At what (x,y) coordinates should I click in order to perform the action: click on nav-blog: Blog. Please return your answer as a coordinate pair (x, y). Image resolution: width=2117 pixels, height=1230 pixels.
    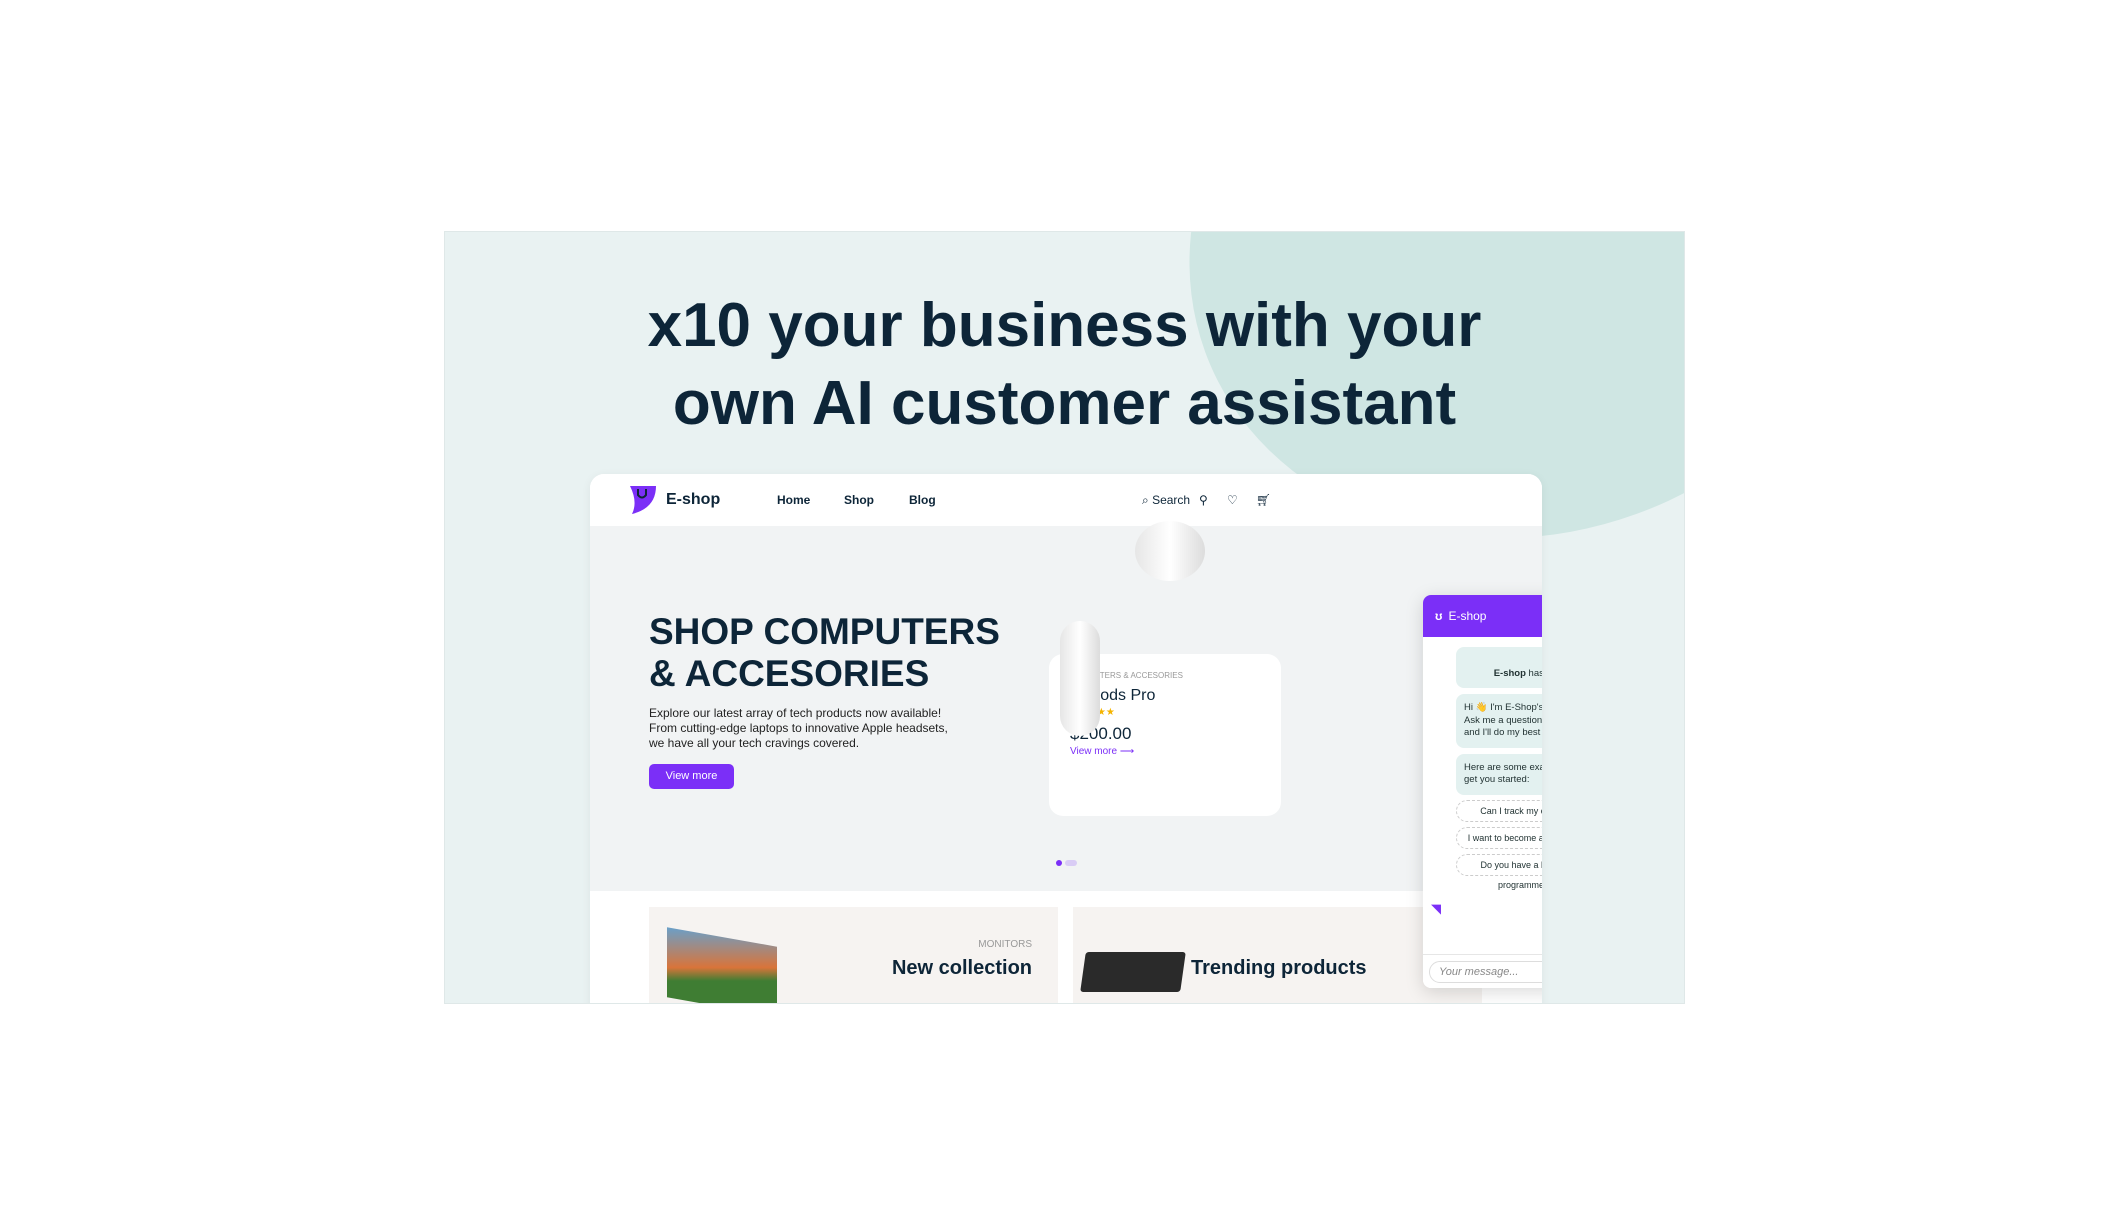
    Looking at the image, I should click on (922, 500).